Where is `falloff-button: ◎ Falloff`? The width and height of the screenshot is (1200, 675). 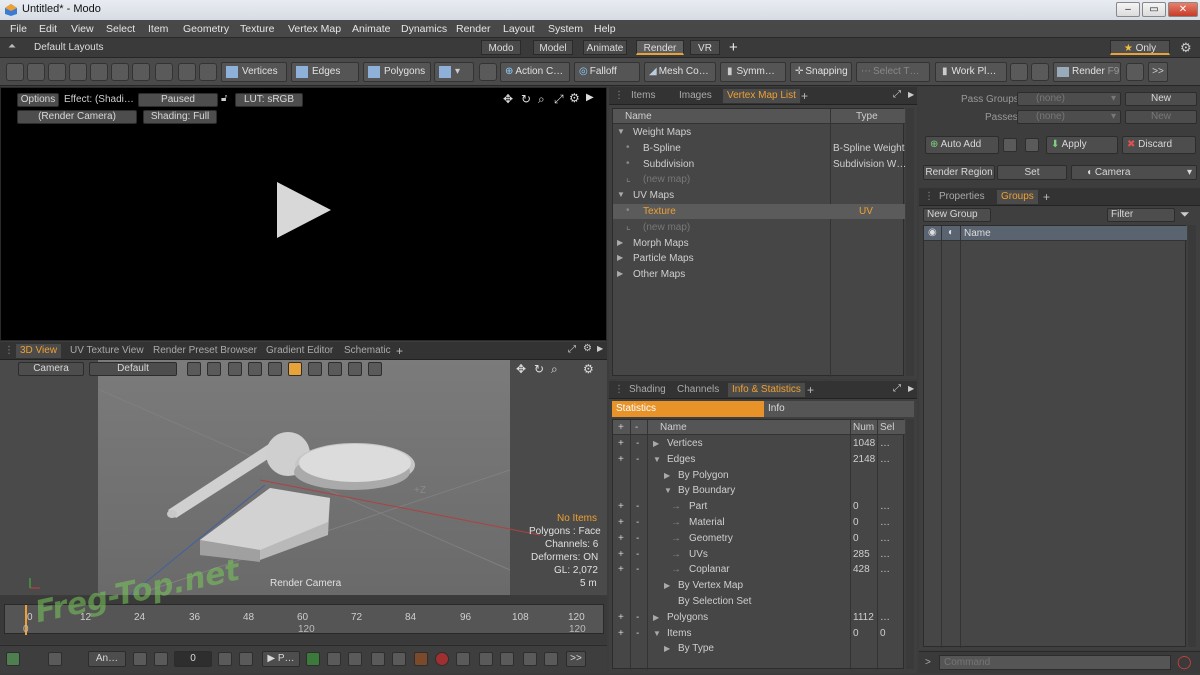 falloff-button: ◎ Falloff is located at coordinates (607, 72).